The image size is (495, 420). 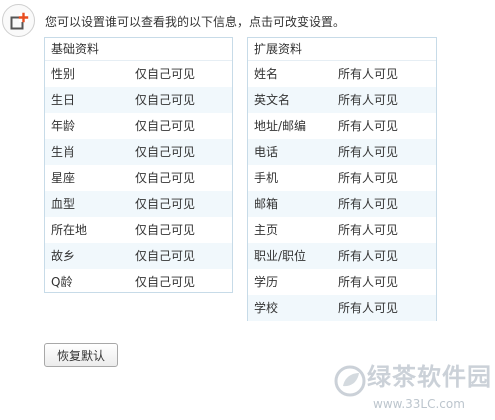 What do you see at coordinates (195, 22) in the screenshot?
I see `privacy-intro-text: 您可以设置谁可以查看我的以下信息，点击可改变设置。` at bounding box center [195, 22].